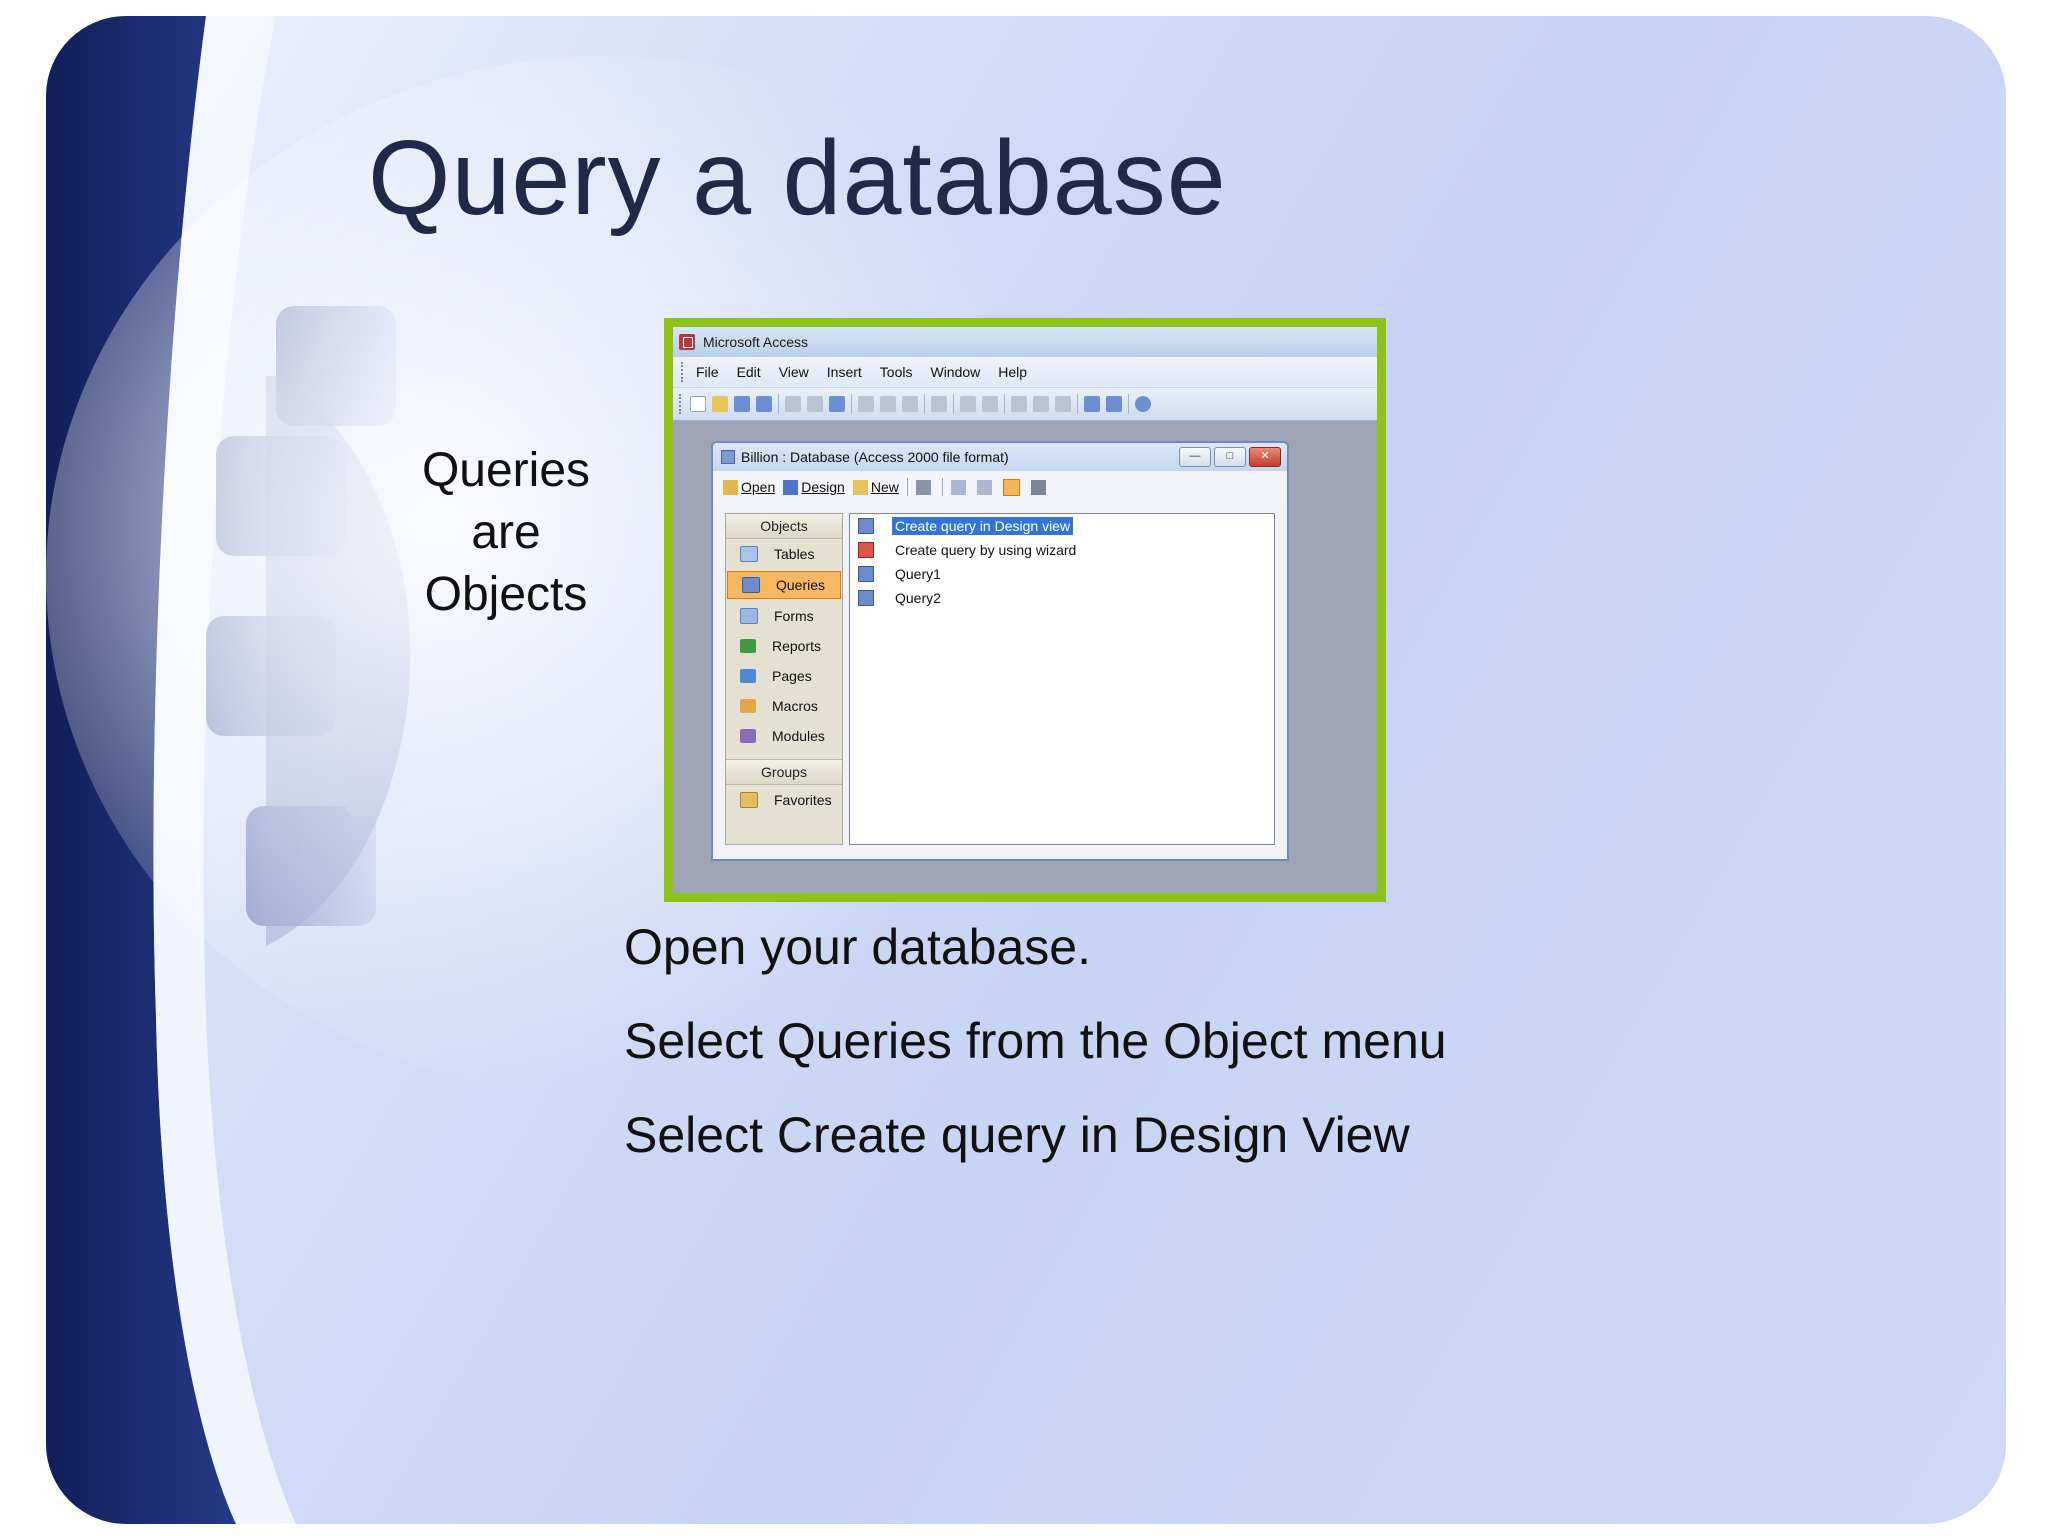  What do you see at coordinates (918, 574) in the screenshot?
I see `list-item-label: Query1` at bounding box center [918, 574].